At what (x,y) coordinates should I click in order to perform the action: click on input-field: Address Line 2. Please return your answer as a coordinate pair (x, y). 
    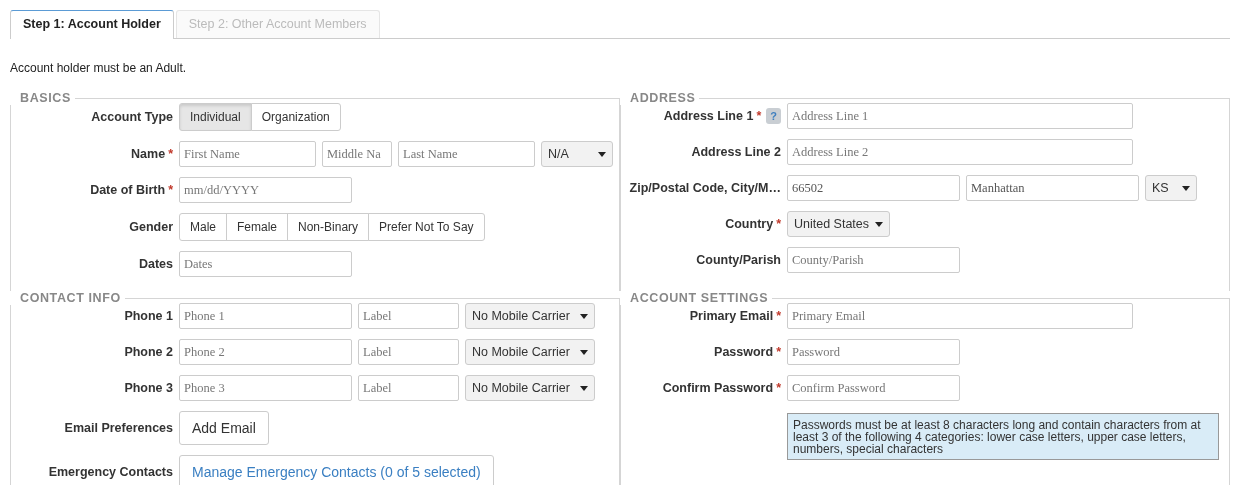
    Looking at the image, I should click on (960, 152).